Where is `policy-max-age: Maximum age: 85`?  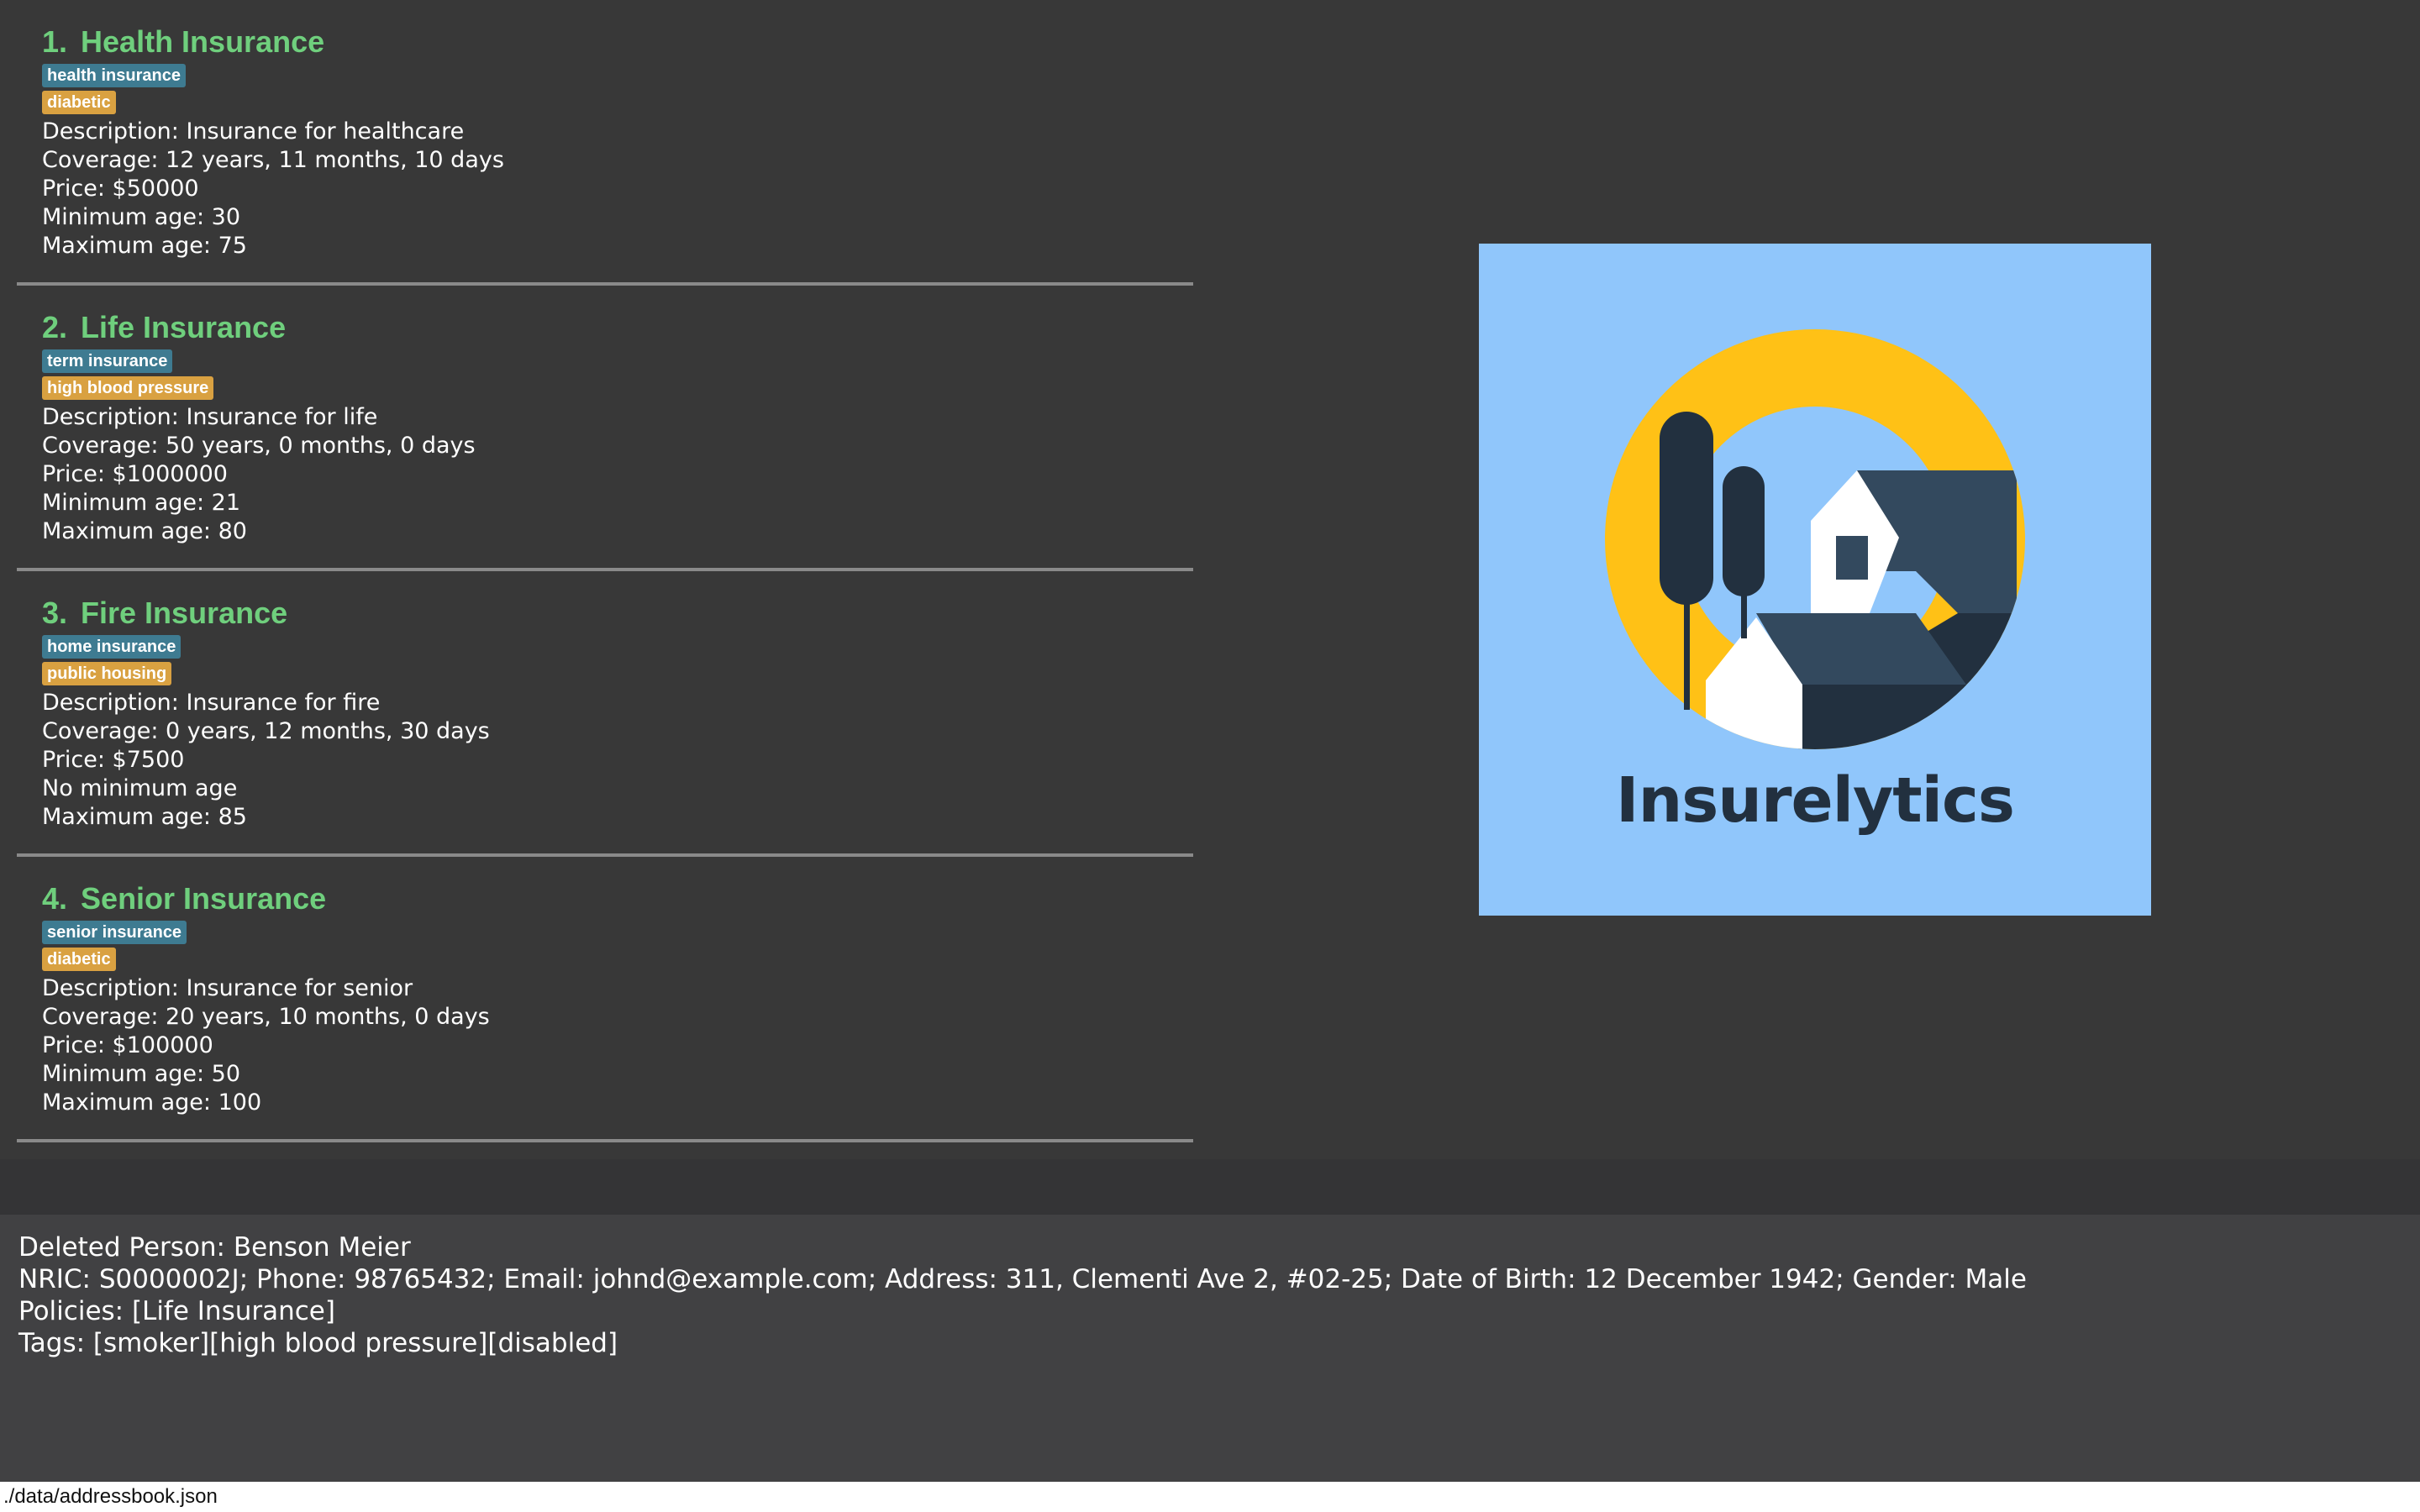 policy-max-age: Maximum age: 85 is located at coordinates (144, 817).